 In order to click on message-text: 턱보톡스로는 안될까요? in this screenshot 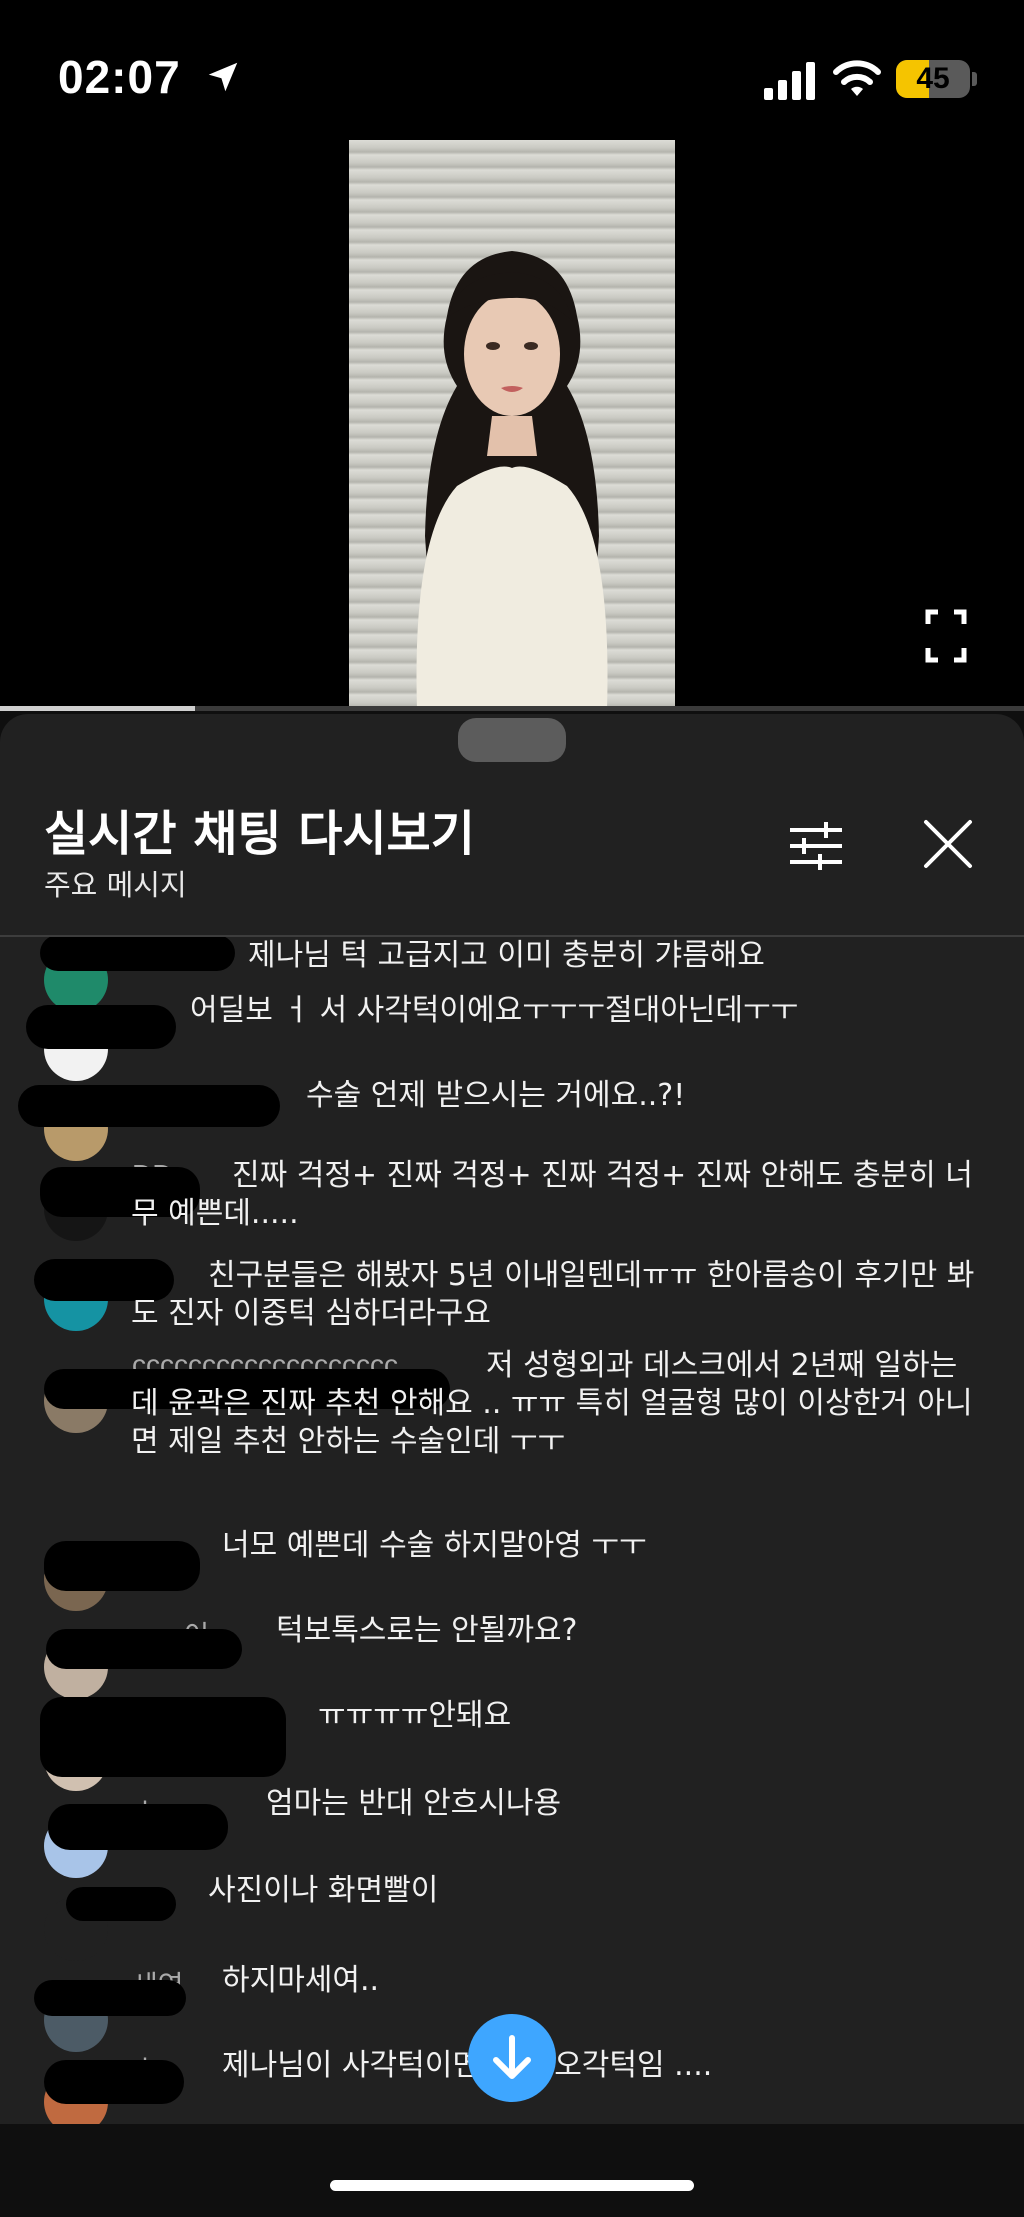, I will do `click(427, 1630)`.